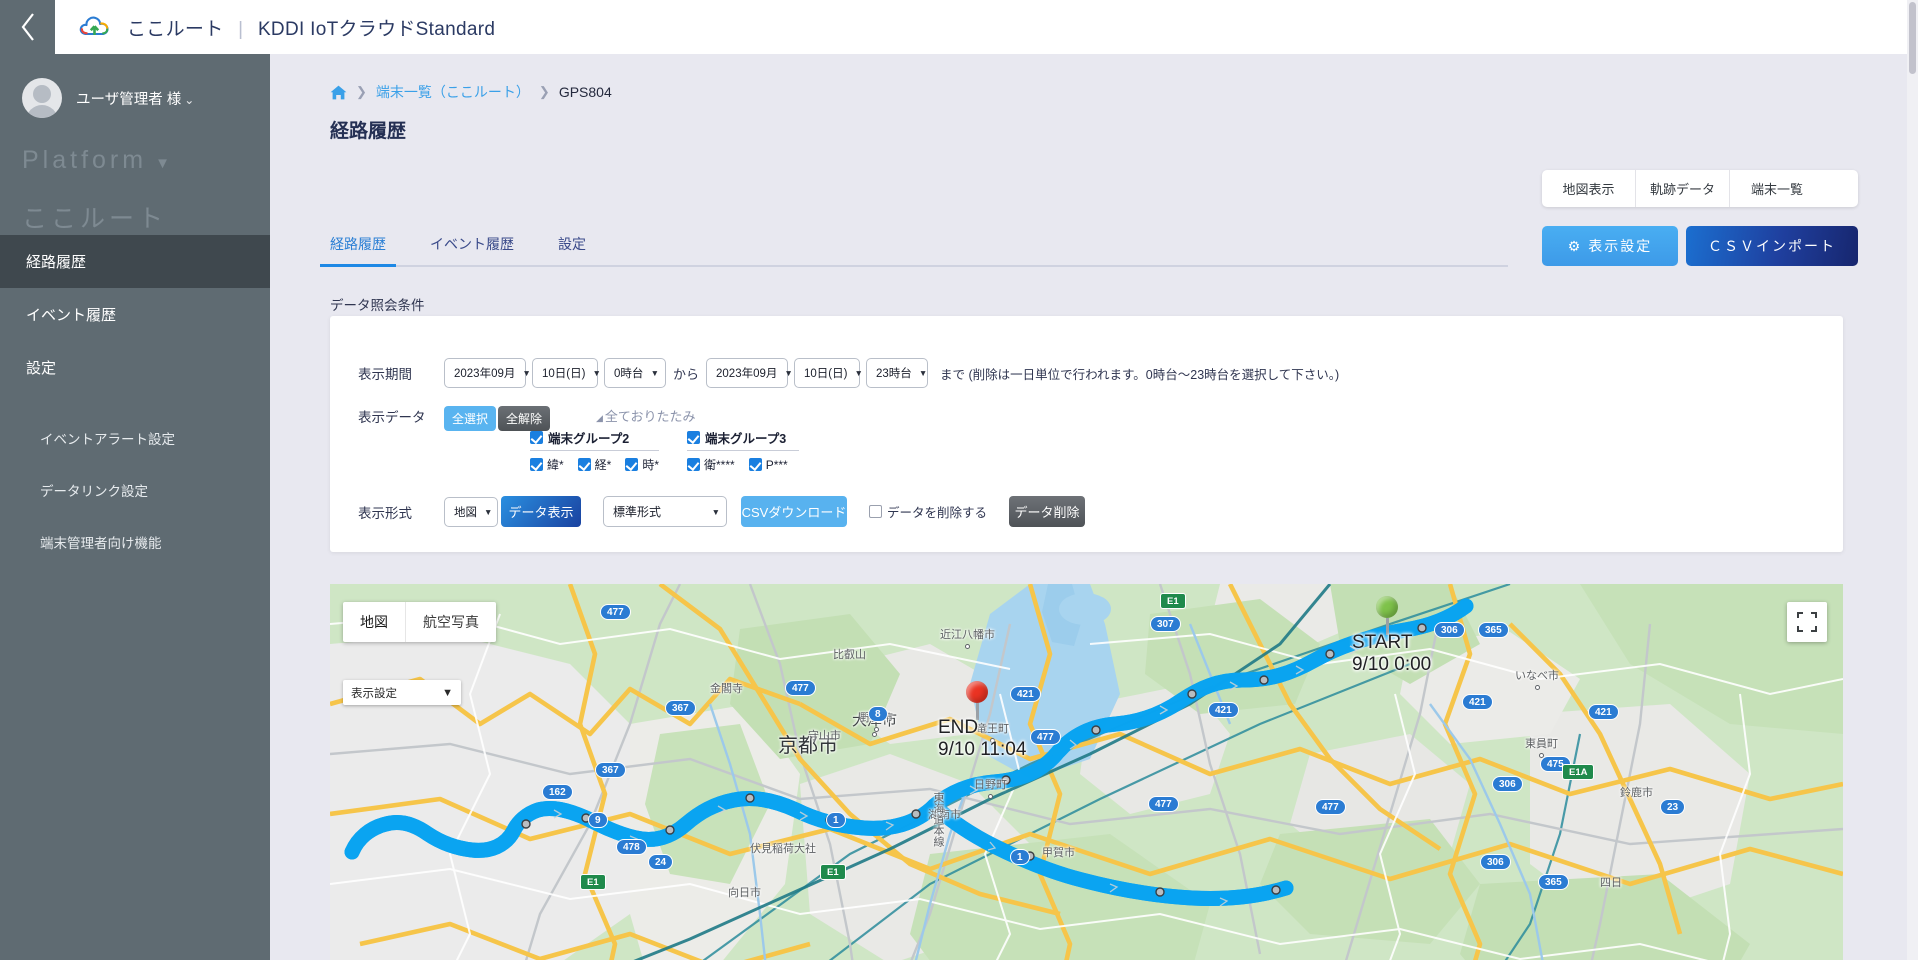 The image size is (1918, 960). I want to click on sidebar-item-event-history: イベント履歴, so click(135, 314).